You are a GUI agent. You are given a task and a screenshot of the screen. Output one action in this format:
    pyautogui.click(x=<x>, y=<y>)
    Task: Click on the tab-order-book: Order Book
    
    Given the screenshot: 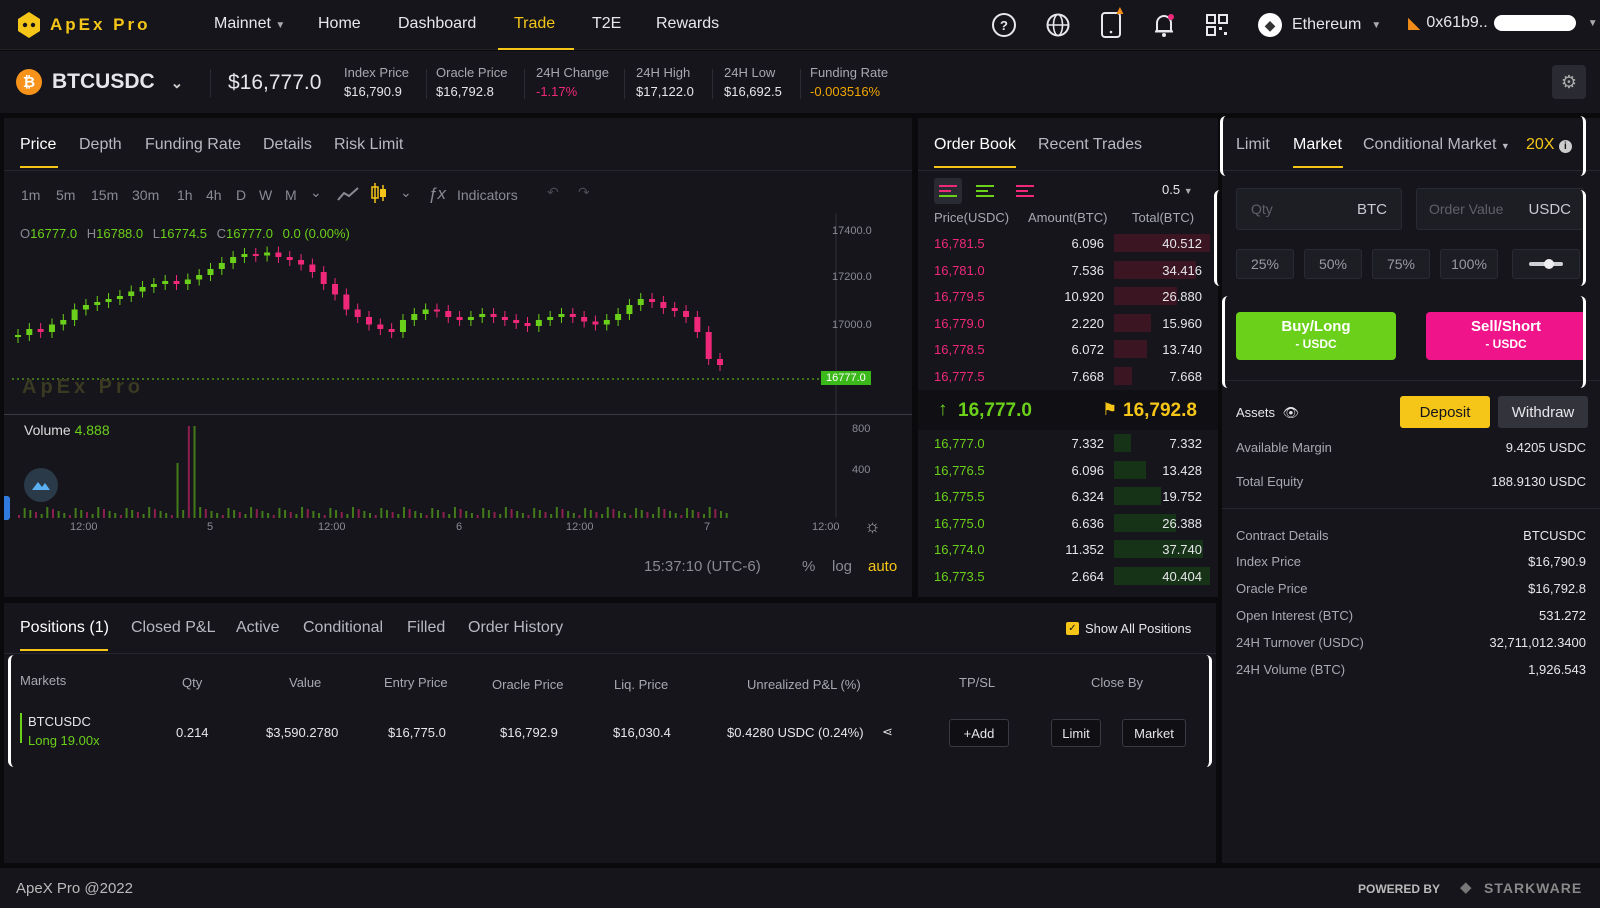 What is the action you would take?
    pyautogui.click(x=975, y=145)
    